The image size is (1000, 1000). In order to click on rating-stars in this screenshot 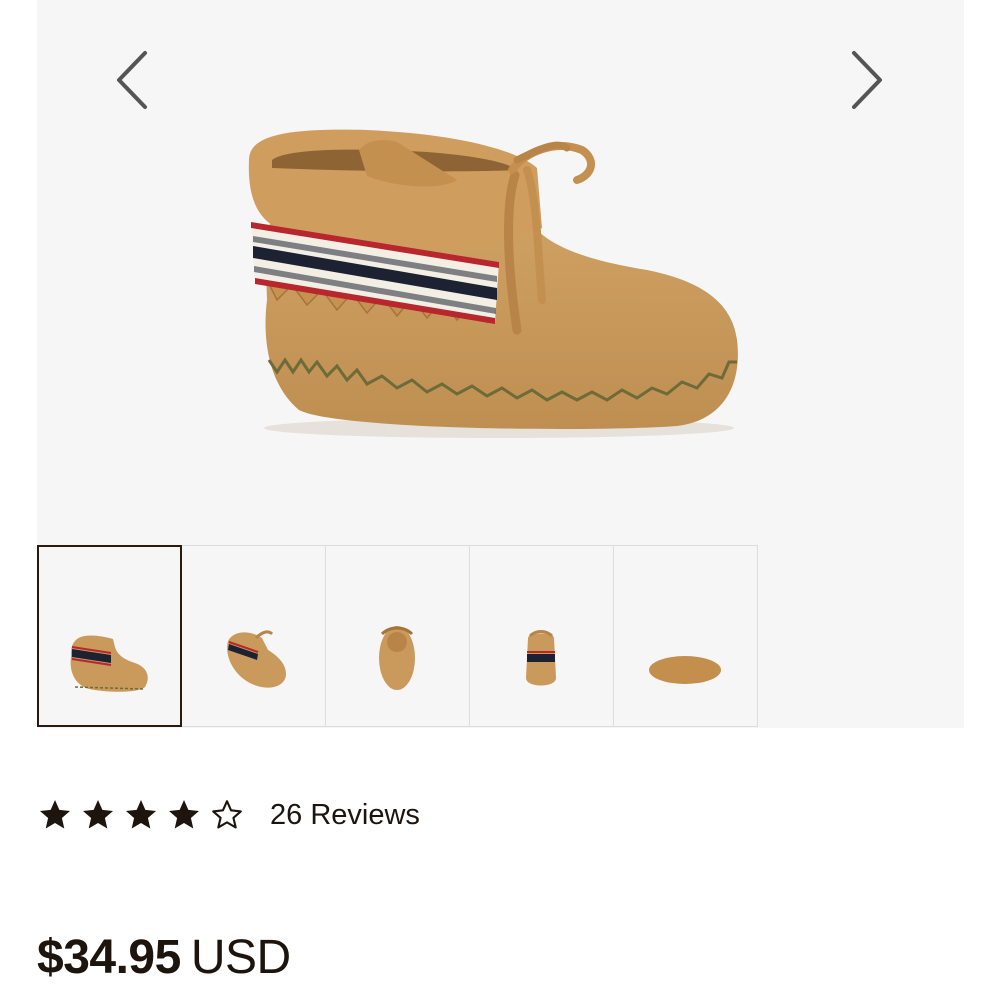, I will do `click(144, 815)`.